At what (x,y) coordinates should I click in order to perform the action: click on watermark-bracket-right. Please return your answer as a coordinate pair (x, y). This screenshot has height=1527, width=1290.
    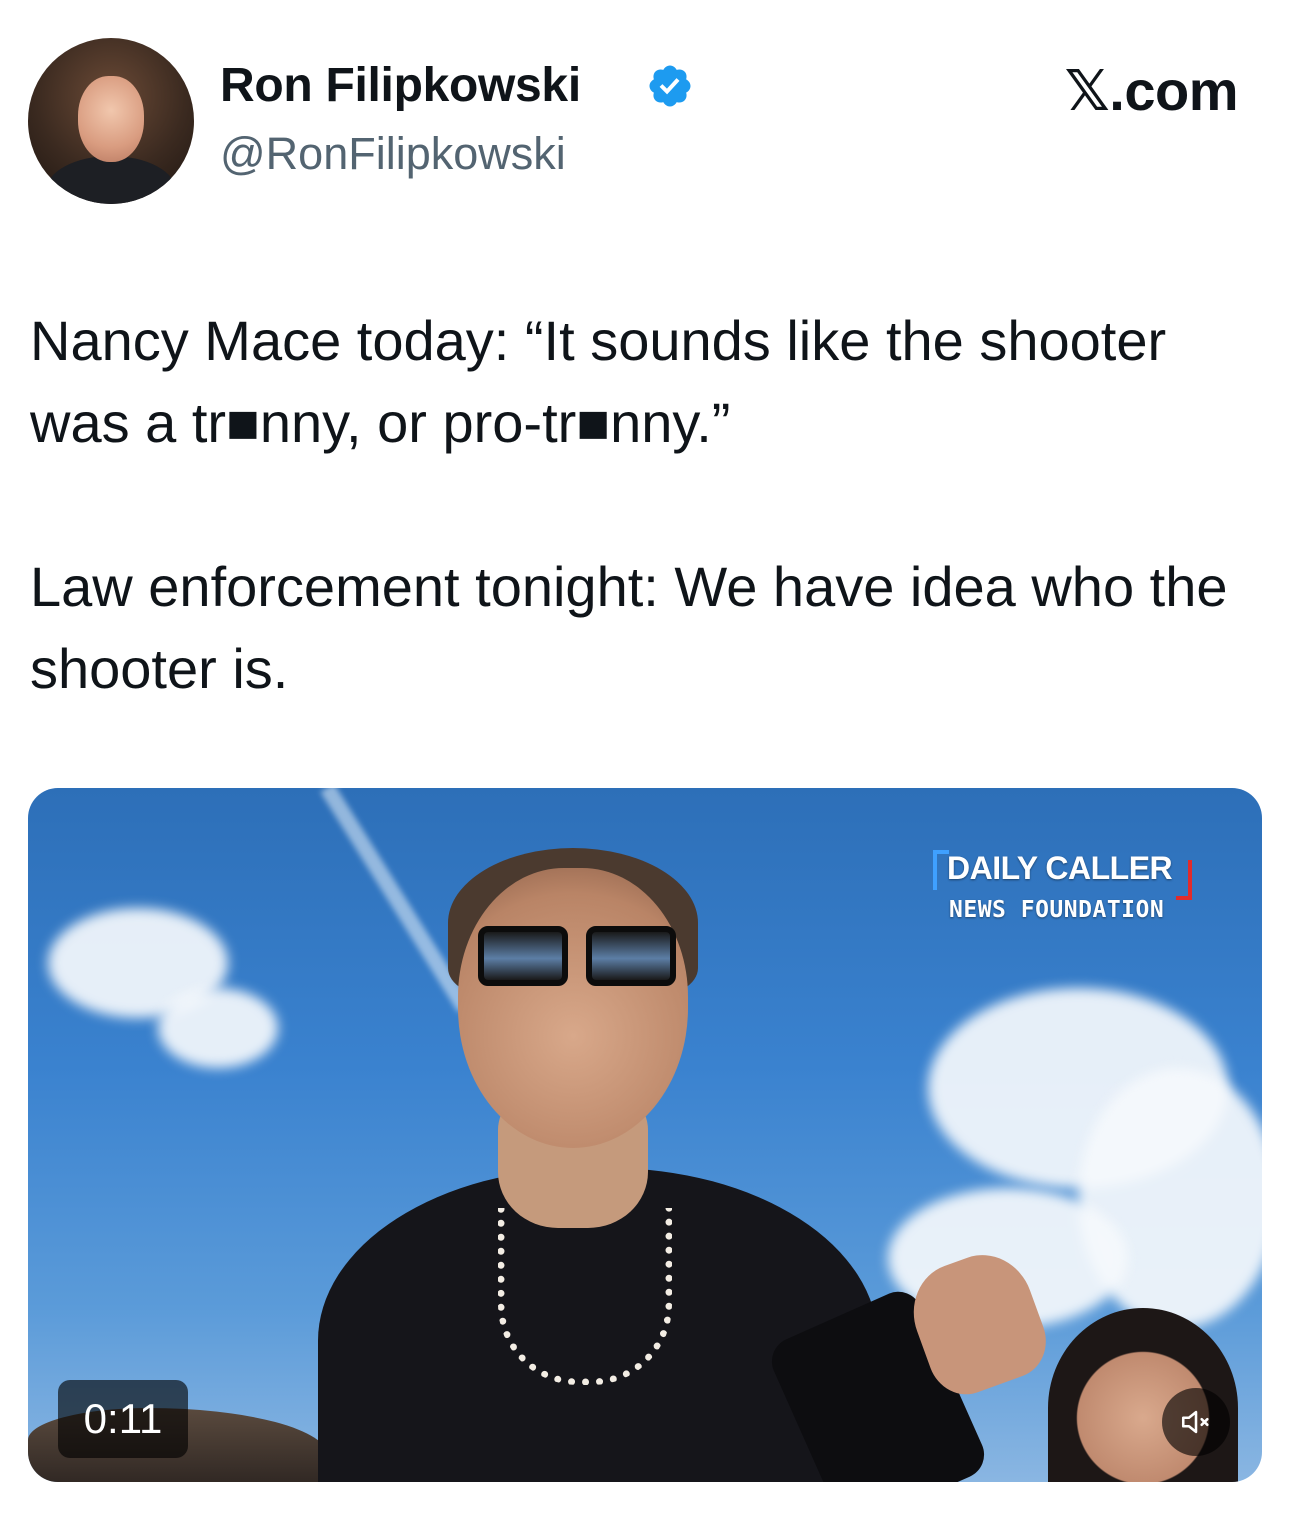
    Looking at the image, I should click on (1184, 880).